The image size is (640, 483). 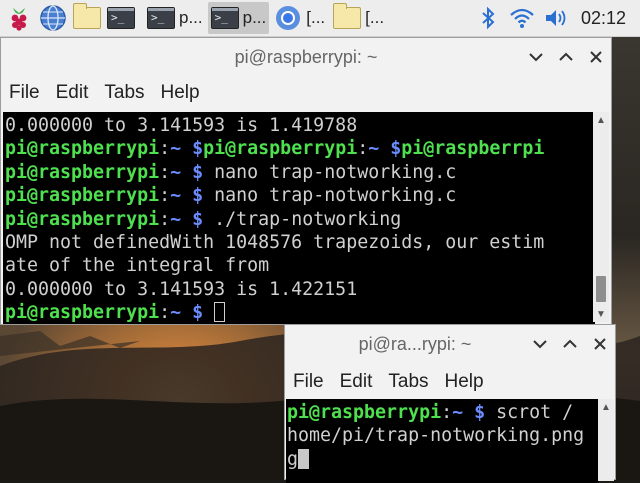 What do you see at coordinates (522, 18) in the screenshot?
I see `wifi-icon` at bounding box center [522, 18].